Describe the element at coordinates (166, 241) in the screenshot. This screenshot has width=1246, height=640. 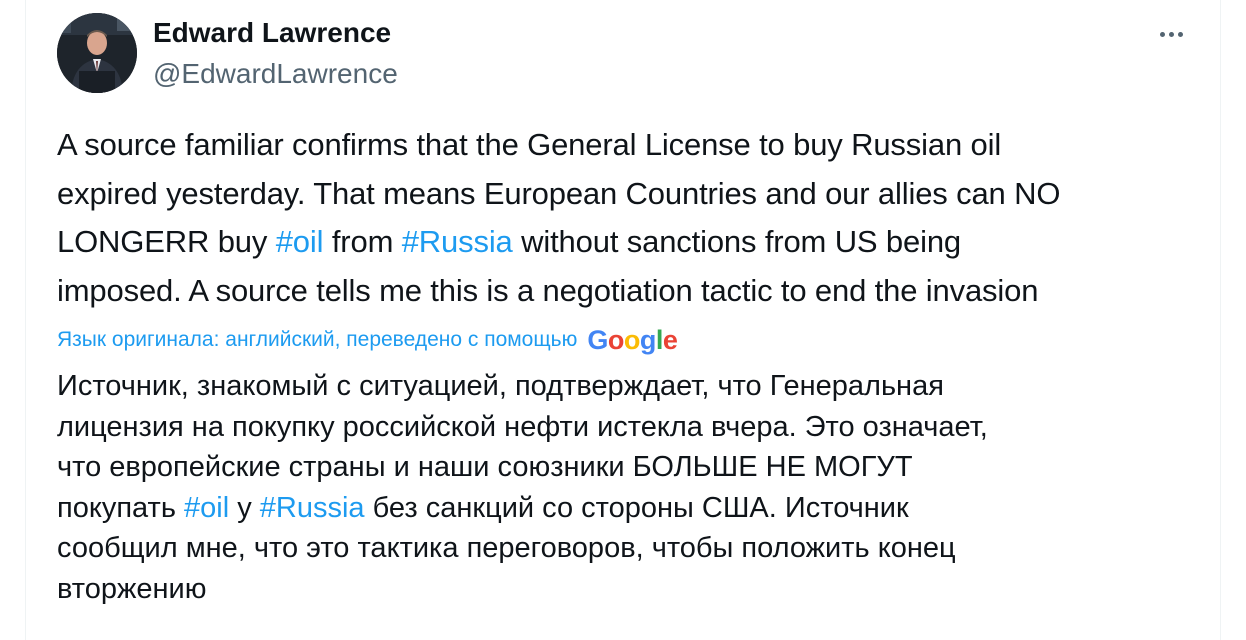
I see `text-segment: LONGERR buy` at that location.